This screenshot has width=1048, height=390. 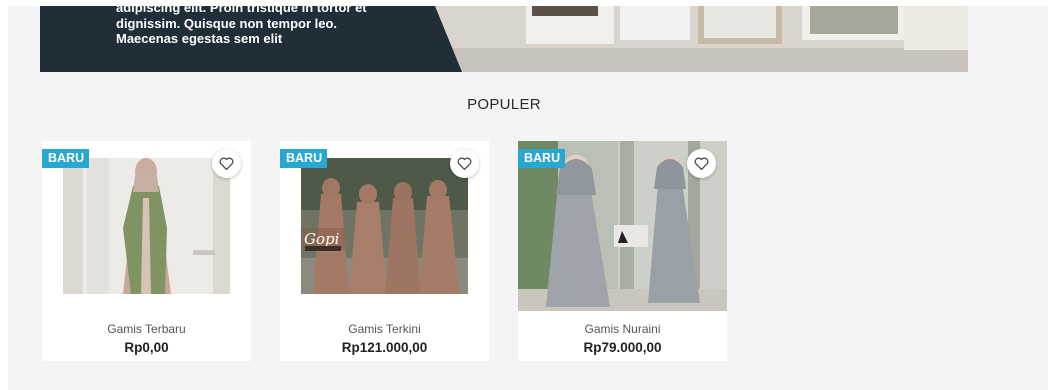 What do you see at coordinates (199, 38) in the screenshot?
I see `hero-line-3: Maecenas egestas sem elit` at bounding box center [199, 38].